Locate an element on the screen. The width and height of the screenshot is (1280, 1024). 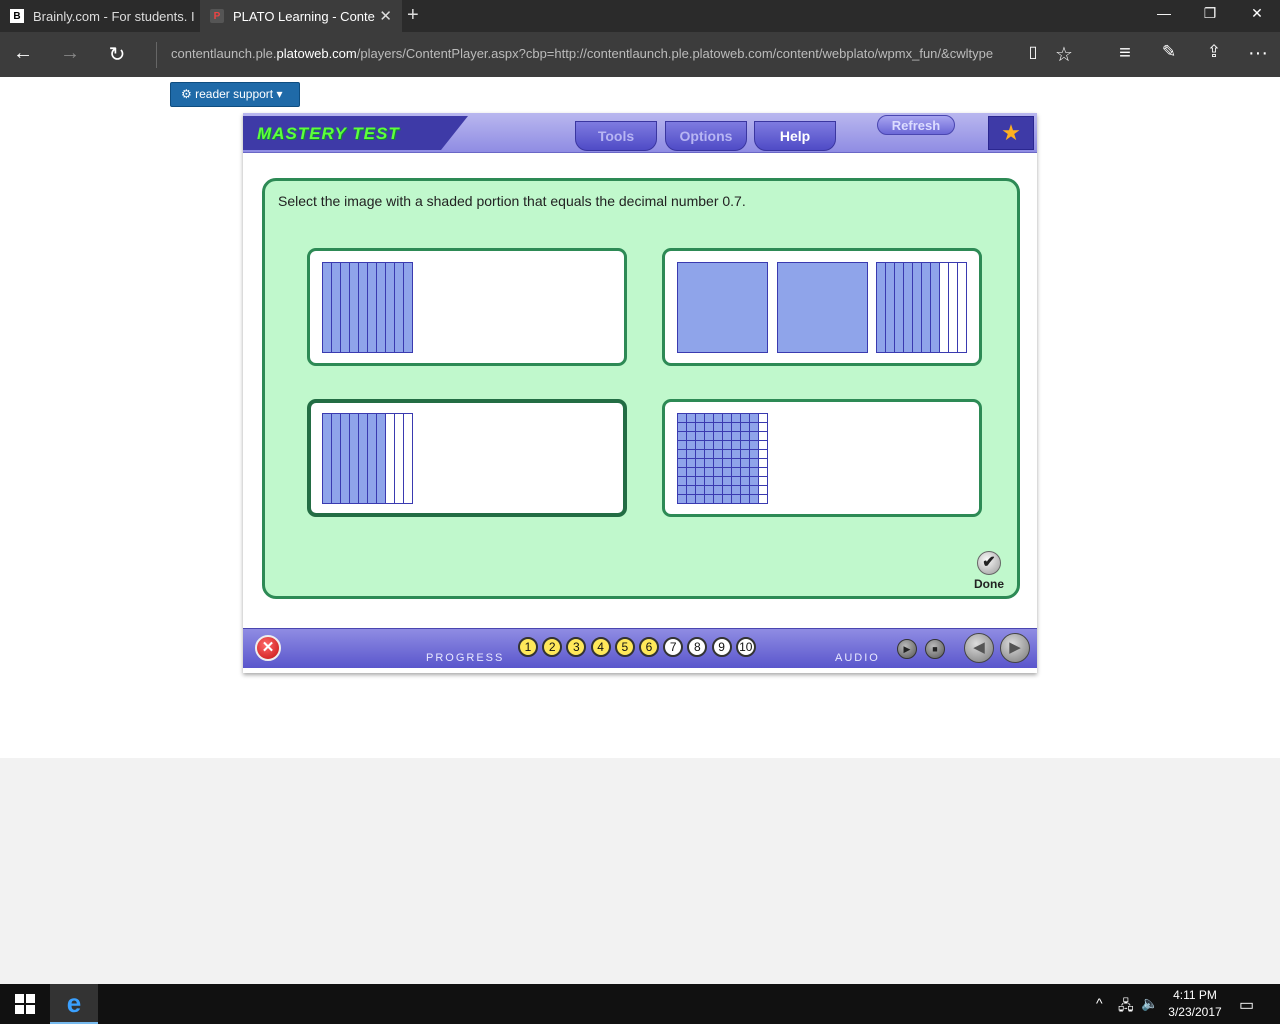
choice-b is located at coordinates (822, 307).